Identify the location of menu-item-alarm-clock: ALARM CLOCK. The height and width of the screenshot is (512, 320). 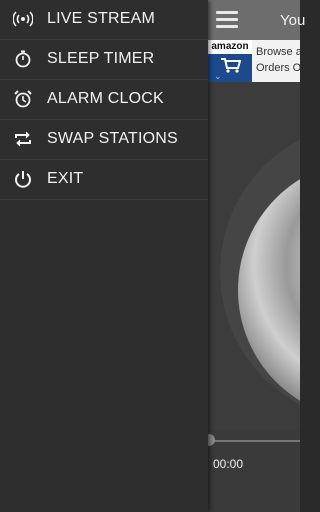
(104, 100).